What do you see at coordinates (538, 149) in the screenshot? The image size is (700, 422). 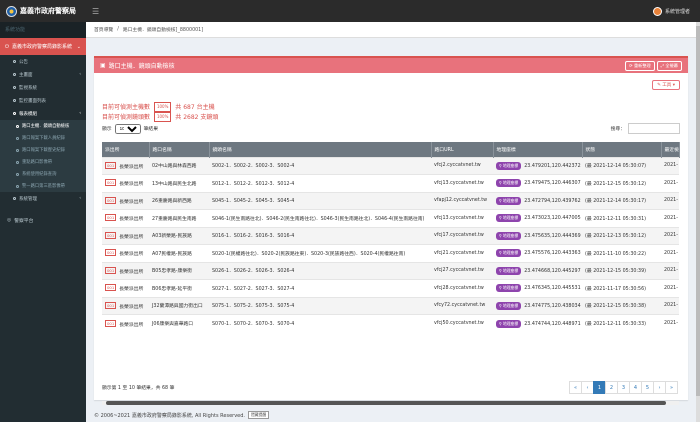 I see `column-header: 地理座標` at bounding box center [538, 149].